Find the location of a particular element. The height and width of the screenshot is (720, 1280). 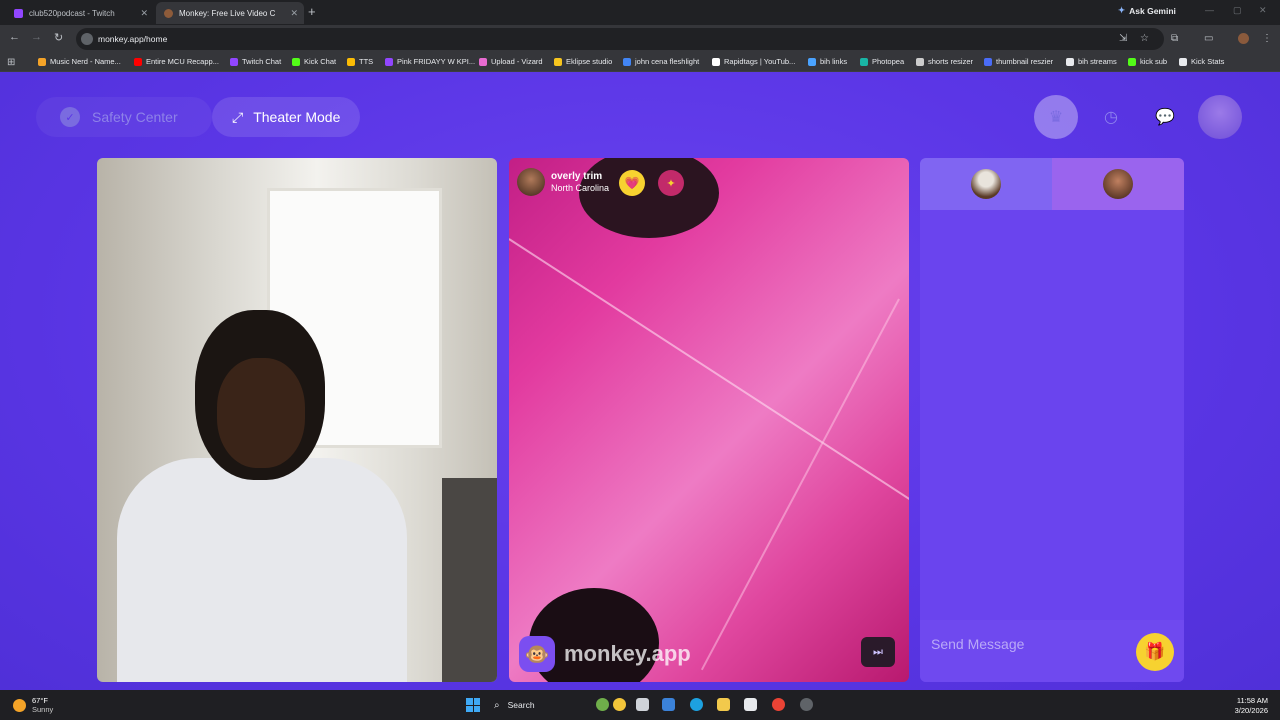

menu-dots-icon: ⋮ is located at coordinates (1267, 38).